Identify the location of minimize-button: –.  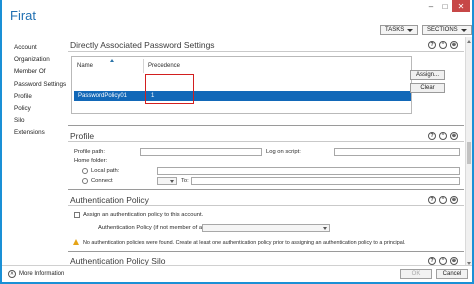
(431, 6).